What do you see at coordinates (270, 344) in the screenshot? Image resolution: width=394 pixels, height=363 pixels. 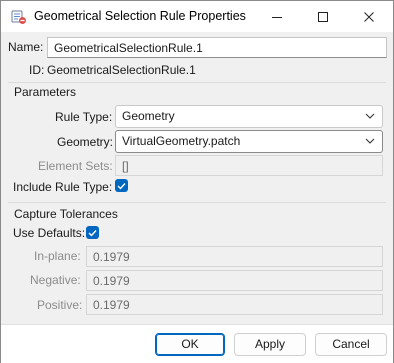 I see `apply-button: Apply` at bounding box center [270, 344].